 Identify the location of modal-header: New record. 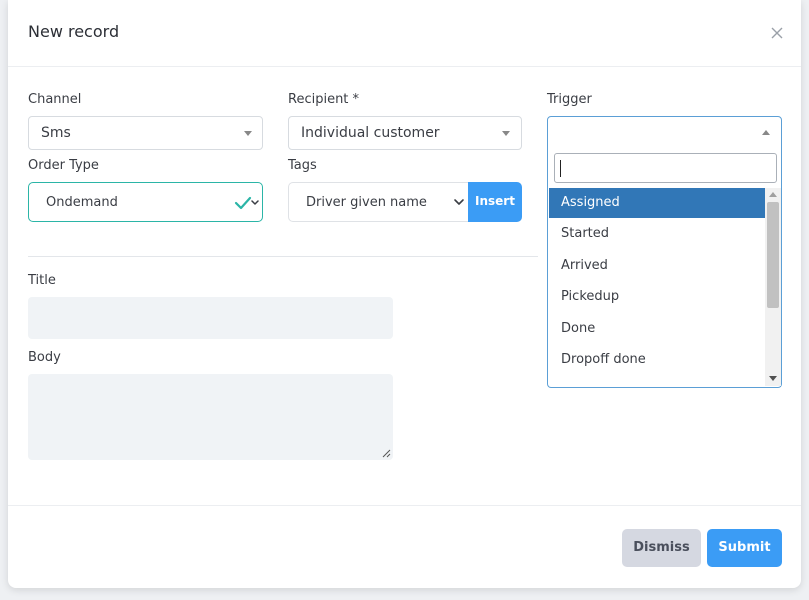
(404, 33).